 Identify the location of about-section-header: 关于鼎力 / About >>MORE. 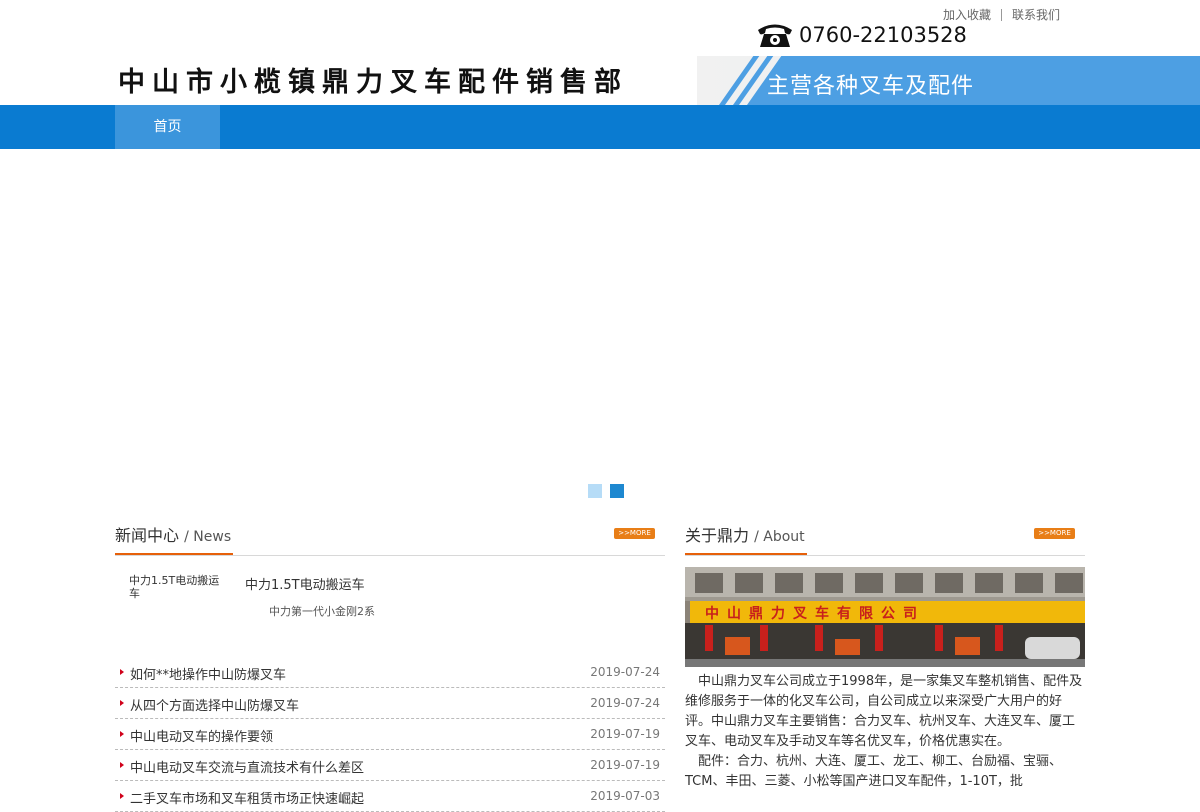
(885, 539).